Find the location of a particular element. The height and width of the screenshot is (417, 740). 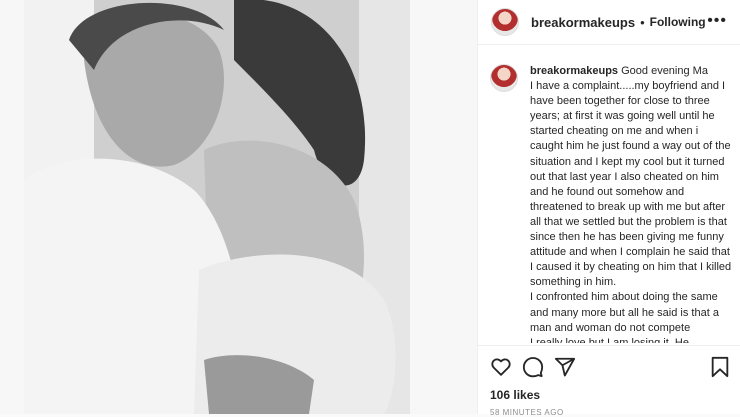

ellipsis-icon: ••• is located at coordinates (717, 21).